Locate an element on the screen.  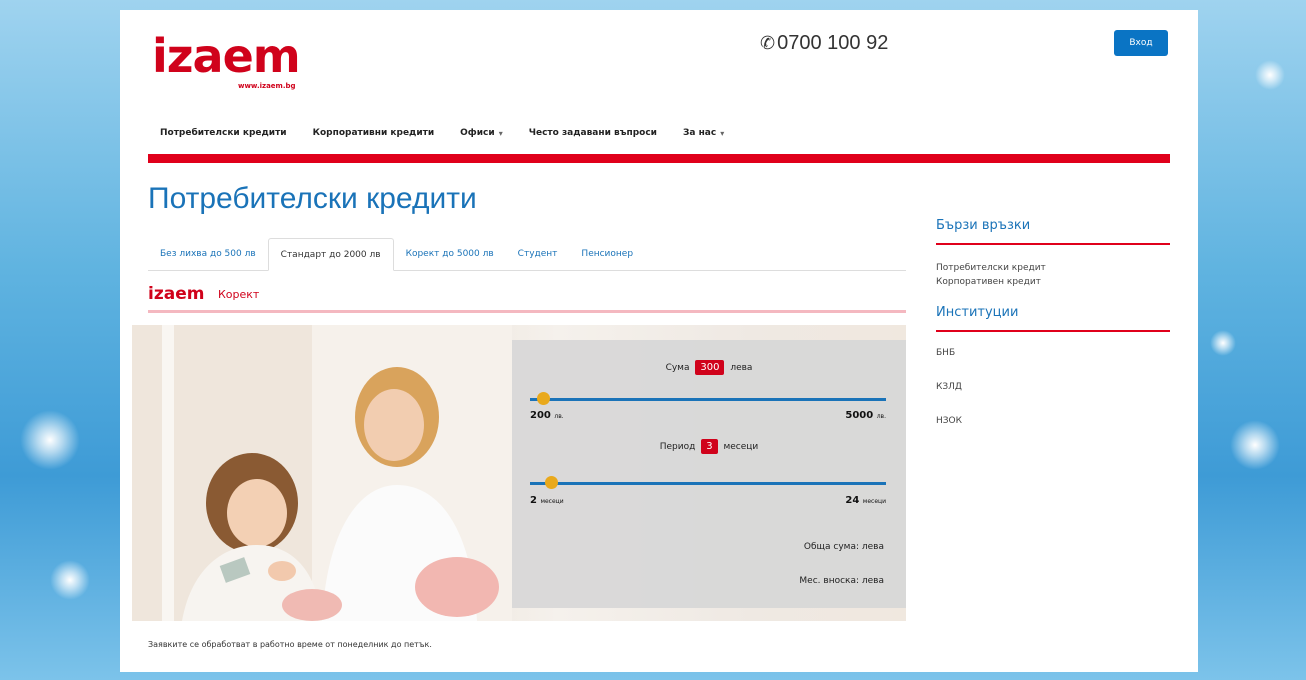
amount-min: 200 лв. is located at coordinates (547, 415).